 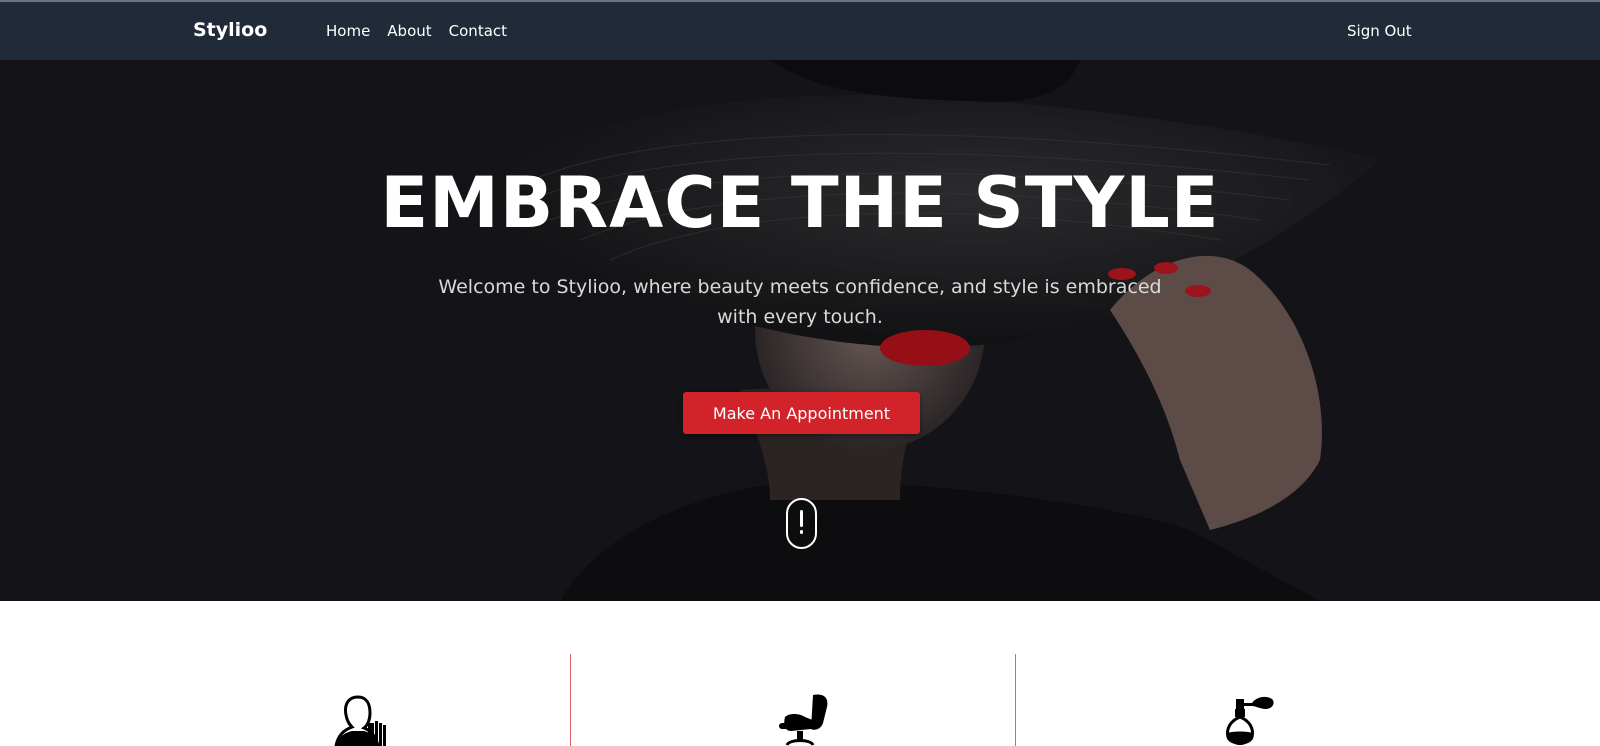 I want to click on scroll-down-mouse-icon, so click(x=801, y=523).